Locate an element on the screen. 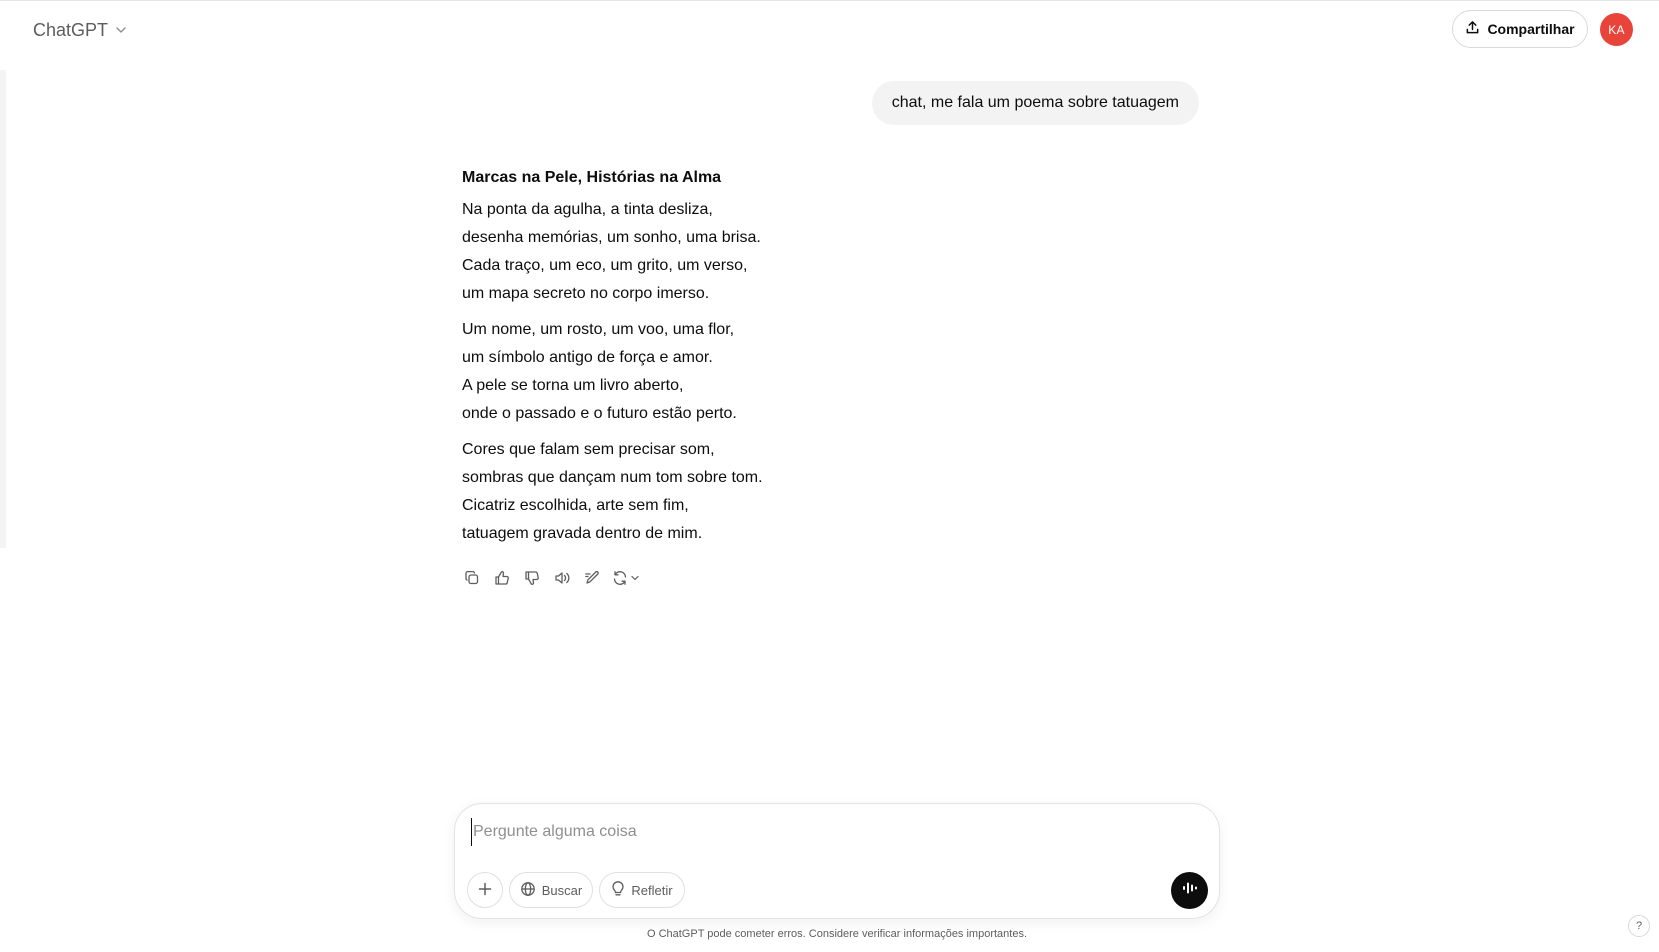  lightbulb-icon is located at coordinates (618, 890).